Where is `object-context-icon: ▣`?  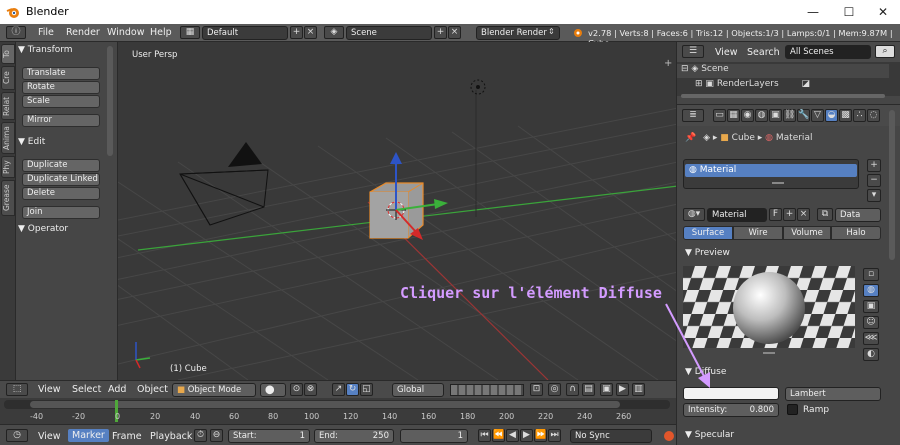 object-context-icon: ▣ is located at coordinates (775, 115).